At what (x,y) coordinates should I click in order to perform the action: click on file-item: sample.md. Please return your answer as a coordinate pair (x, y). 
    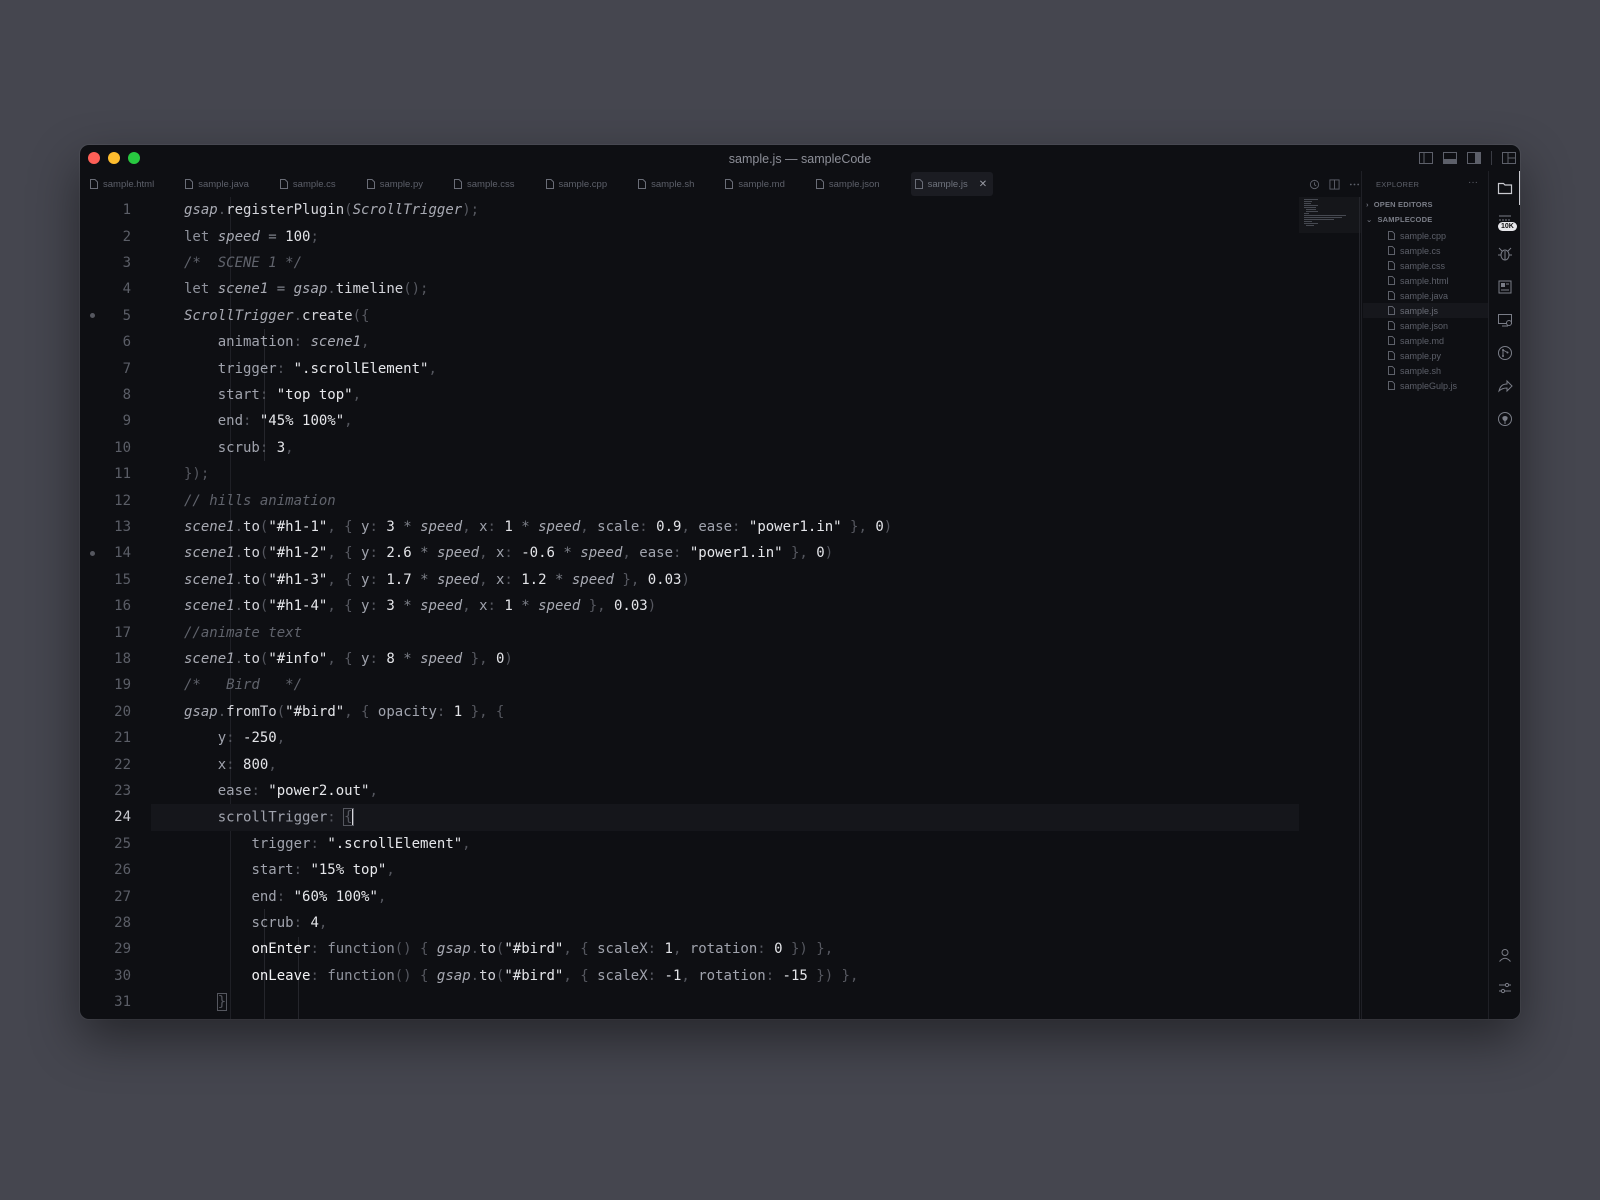
    Looking at the image, I should click on (1416, 340).